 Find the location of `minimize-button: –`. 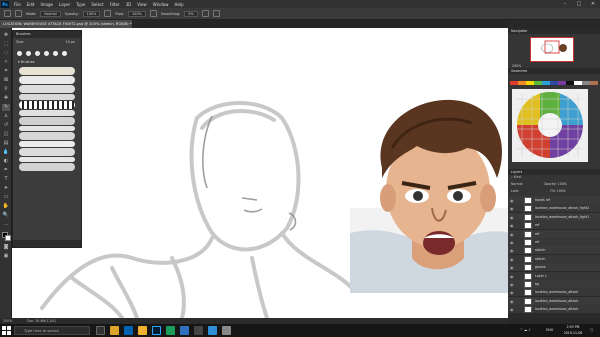

minimize-button: – is located at coordinates (565, 4).